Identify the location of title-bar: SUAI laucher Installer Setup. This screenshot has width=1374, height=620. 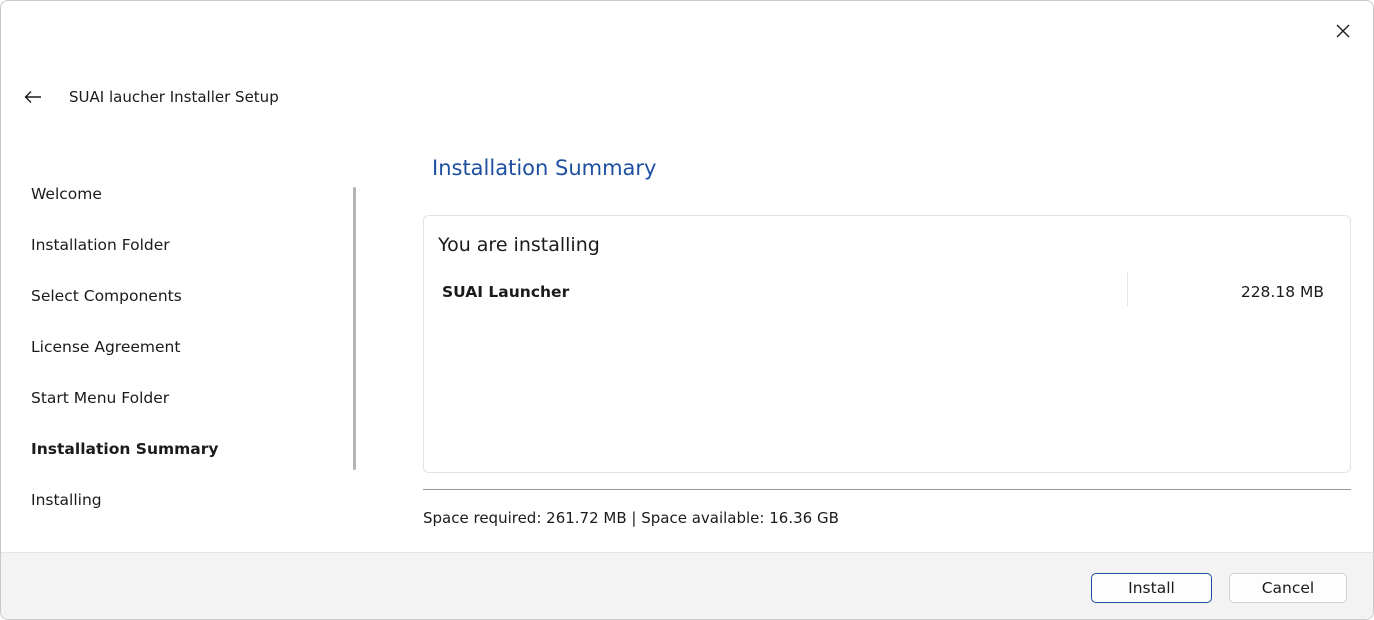
(150, 97).